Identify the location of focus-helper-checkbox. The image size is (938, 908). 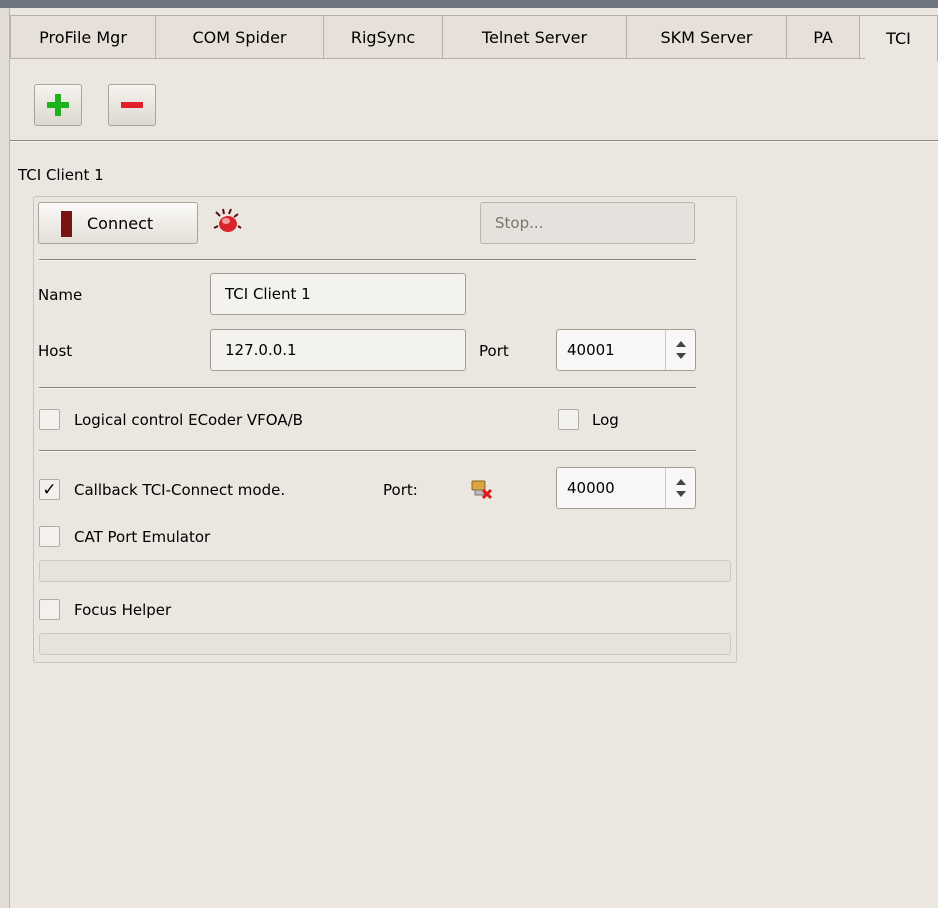
(49, 609).